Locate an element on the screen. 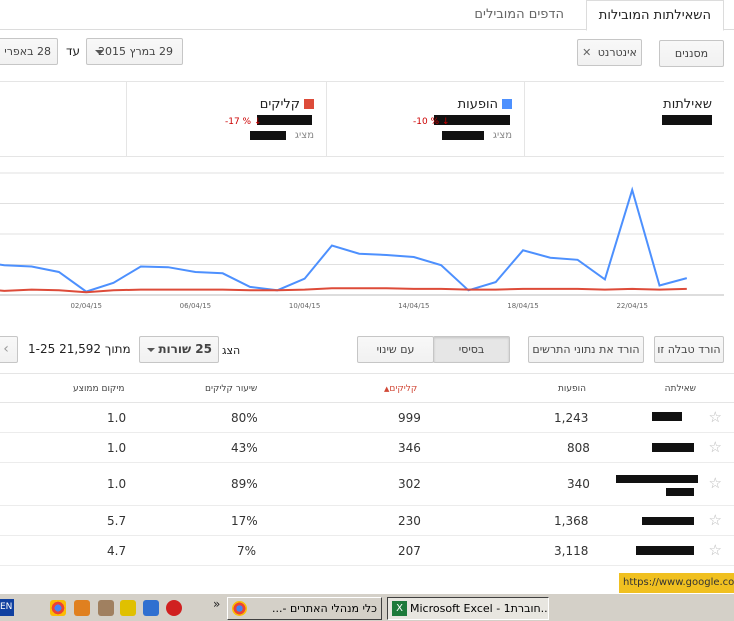 This screenshot has width=734, height=621. x-tick-label: 10/04/15 is located at coordinates (304, 306).